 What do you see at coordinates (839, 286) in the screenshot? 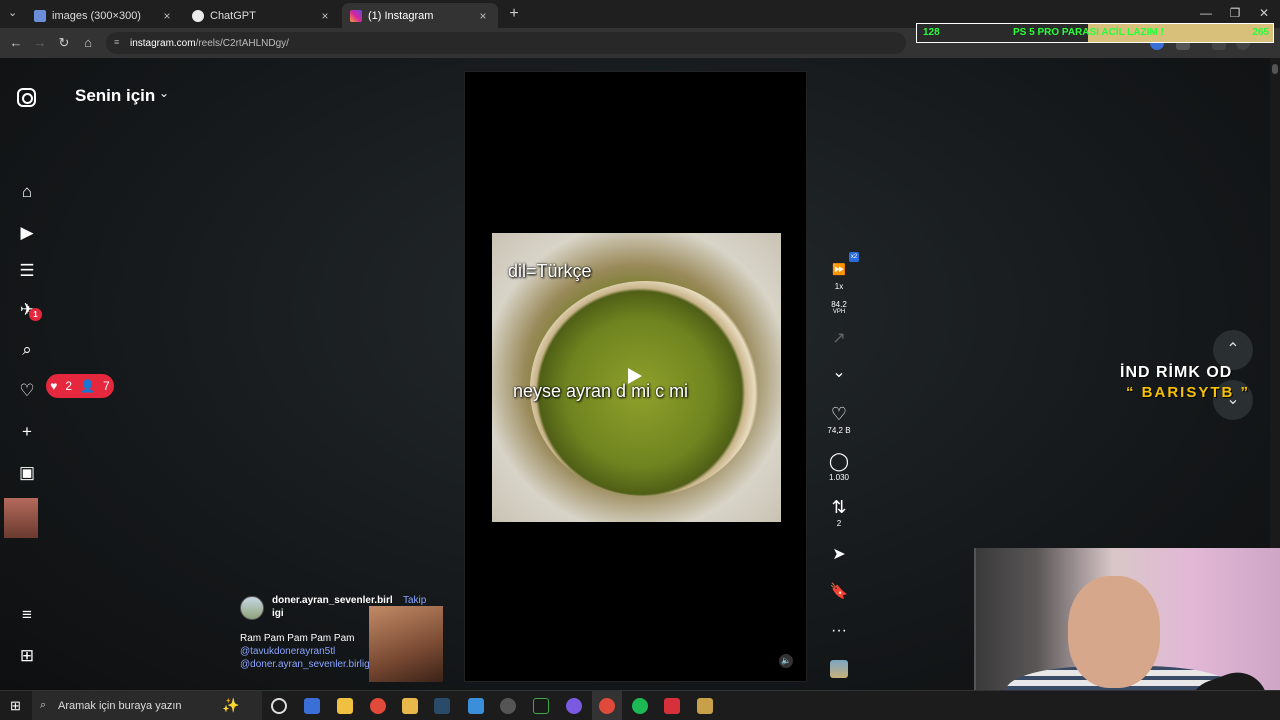
I see `speed-label: 1x` at bounding box center [839, 286].